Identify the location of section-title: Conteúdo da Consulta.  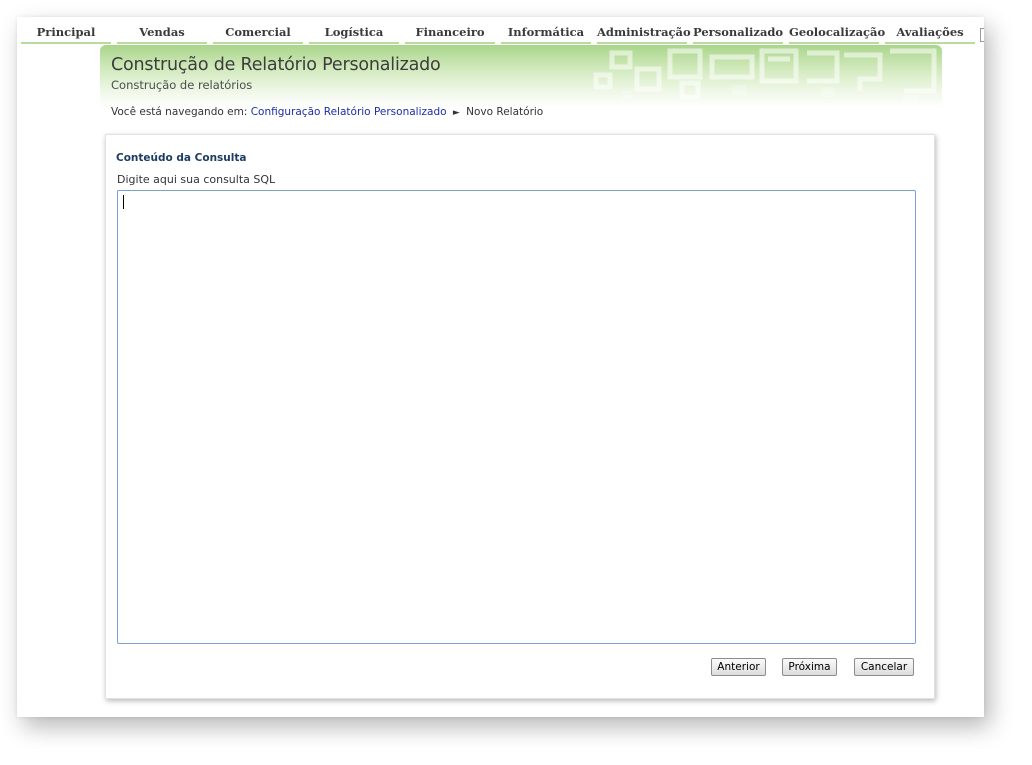
(181, 158).